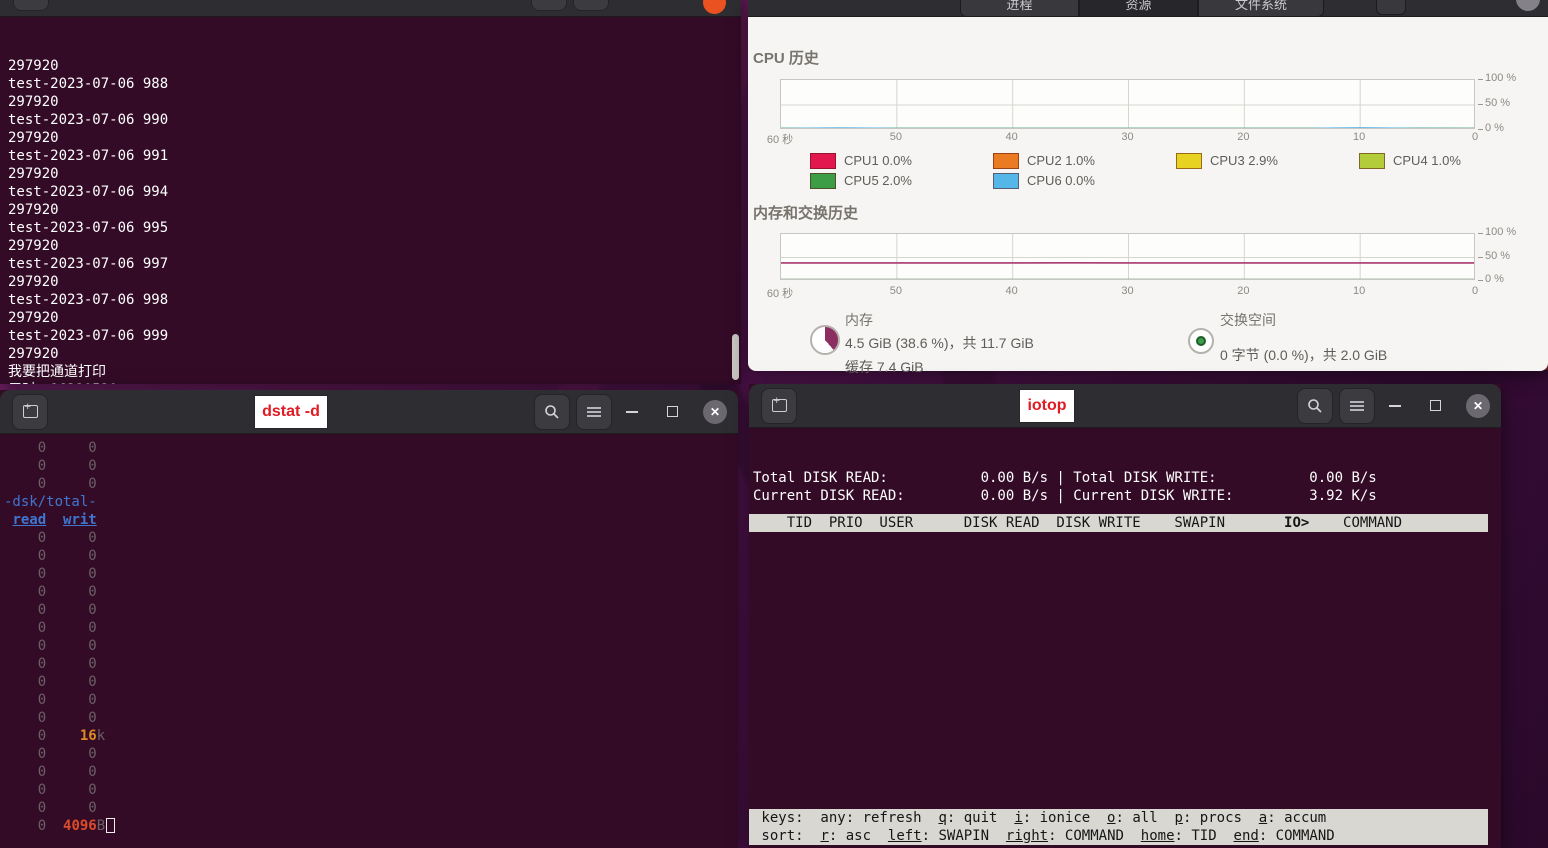  I want to click on system-monitor-titlebar: 进程 资源 文件系统, so click(1148, 8).